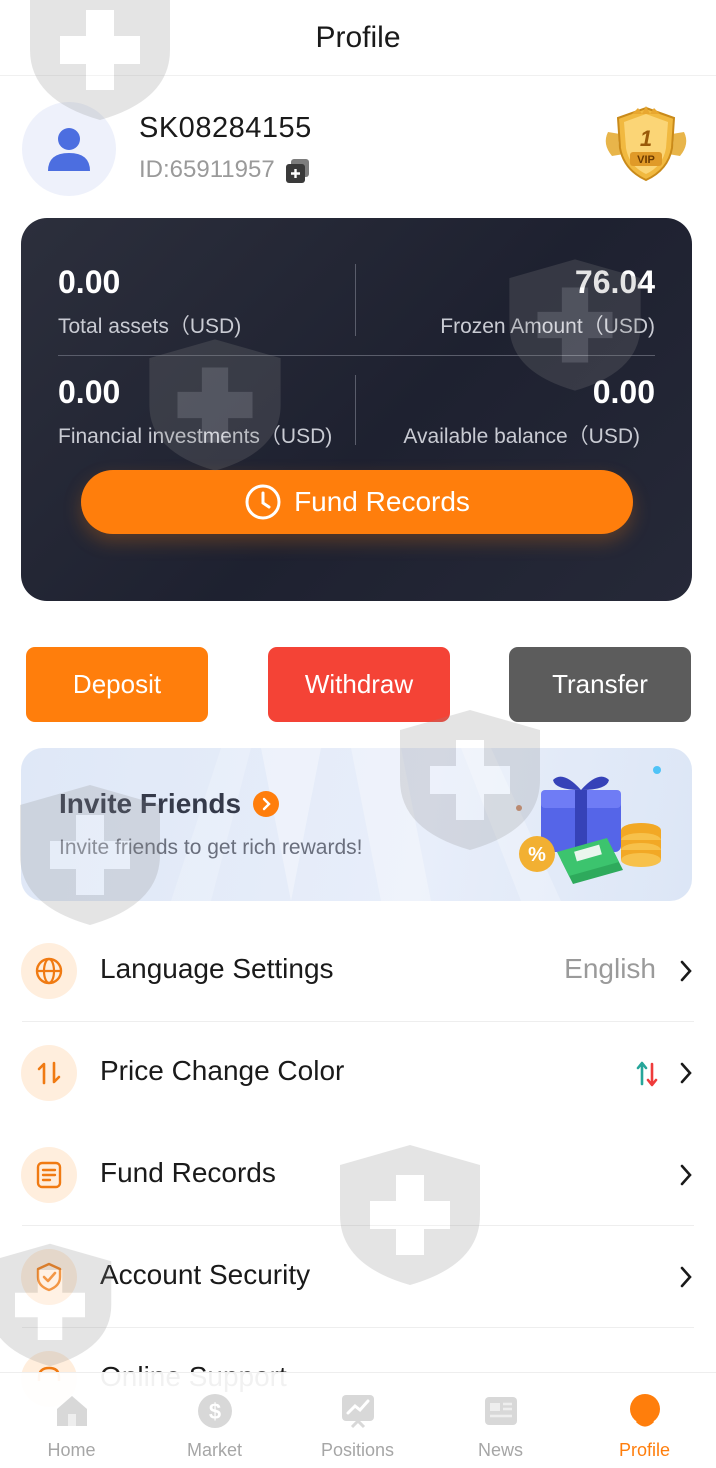  I want to click on deposit-button: Deposit, so click(117, 684).